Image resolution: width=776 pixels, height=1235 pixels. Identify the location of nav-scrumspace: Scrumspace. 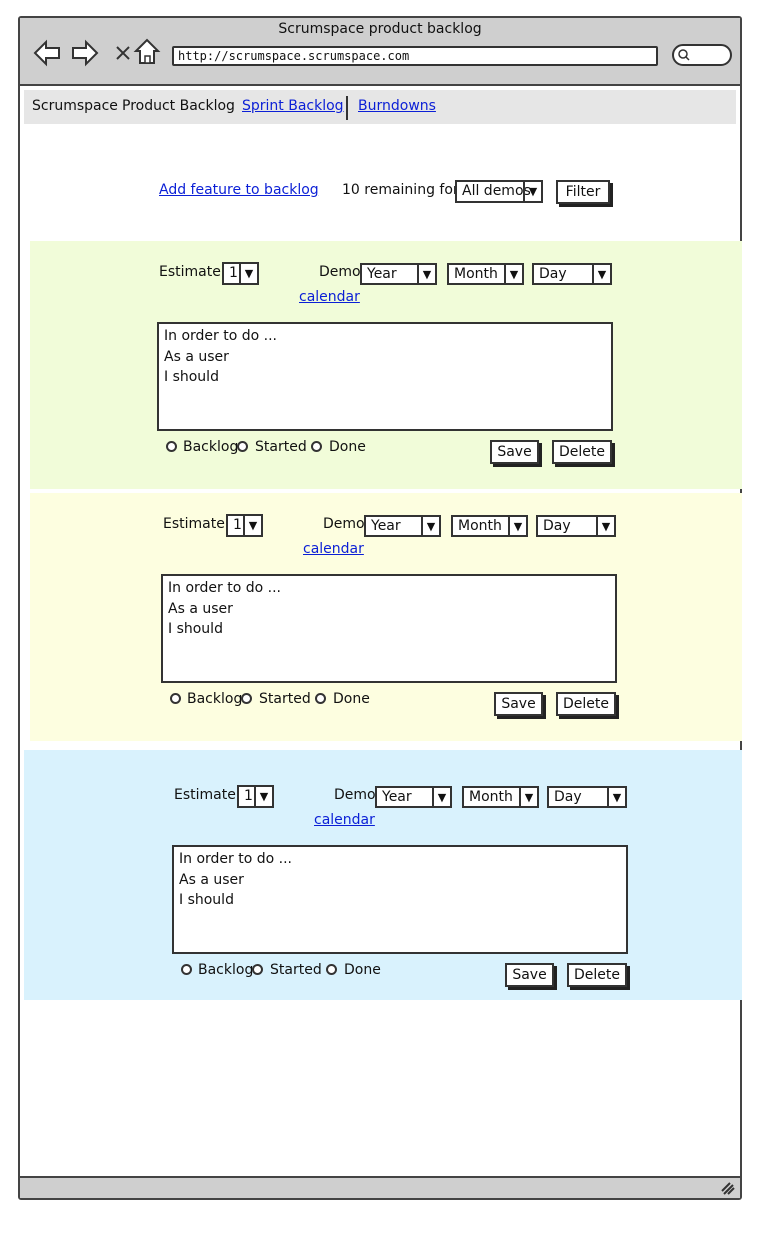
(75, 106).